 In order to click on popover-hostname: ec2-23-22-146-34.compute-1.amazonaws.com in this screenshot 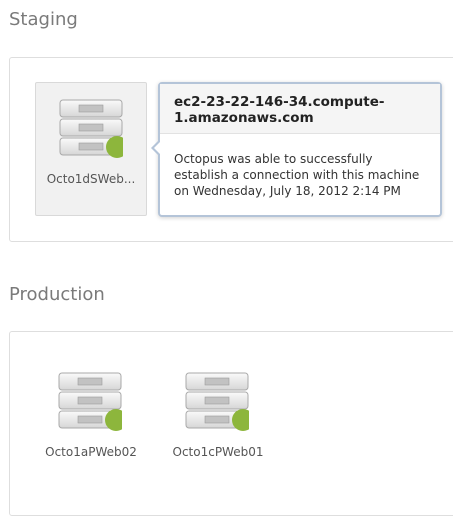, I will do `click(300, 109)`.